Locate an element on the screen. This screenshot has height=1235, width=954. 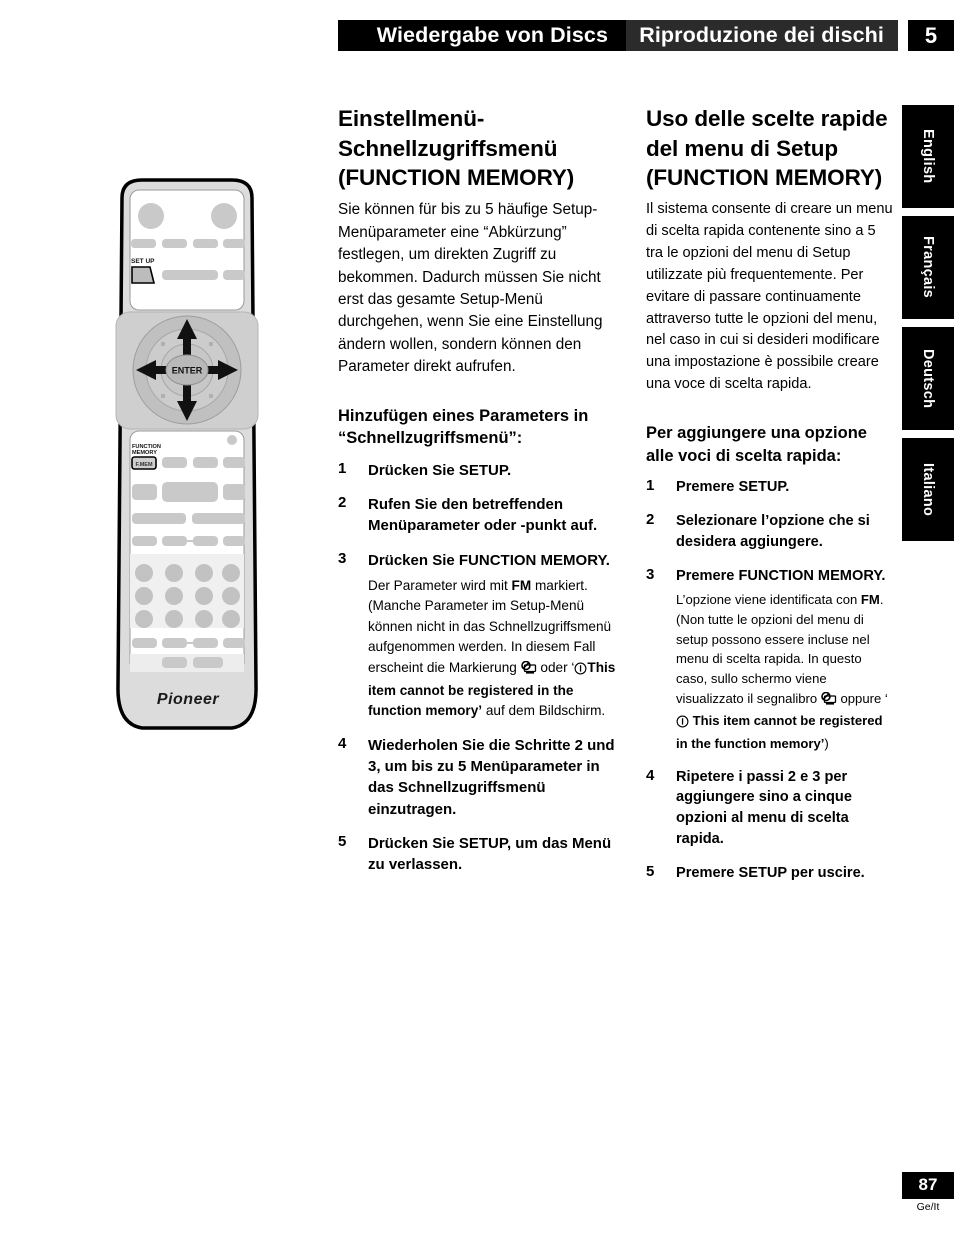
chapter-number: 5 is located at coordinates (931, 35).